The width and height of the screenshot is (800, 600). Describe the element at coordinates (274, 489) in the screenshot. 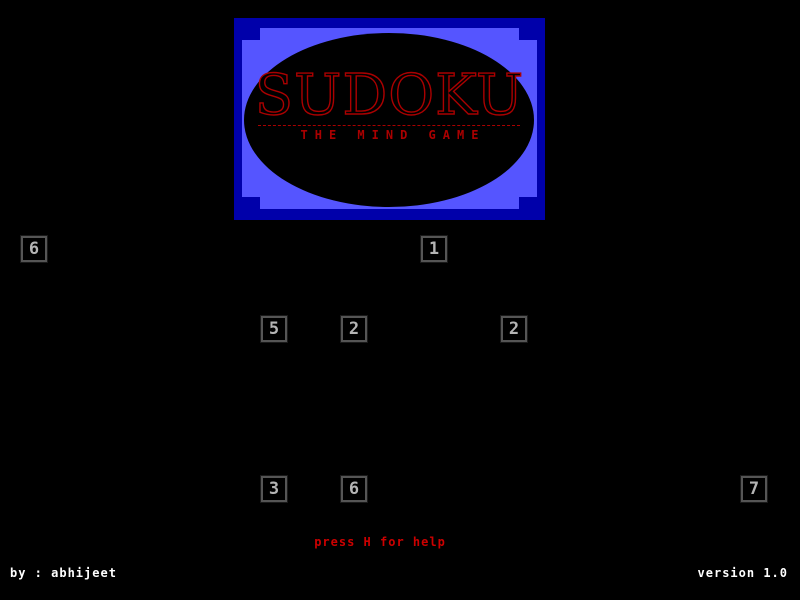

I see `sudoku-cell: 3` at that location.